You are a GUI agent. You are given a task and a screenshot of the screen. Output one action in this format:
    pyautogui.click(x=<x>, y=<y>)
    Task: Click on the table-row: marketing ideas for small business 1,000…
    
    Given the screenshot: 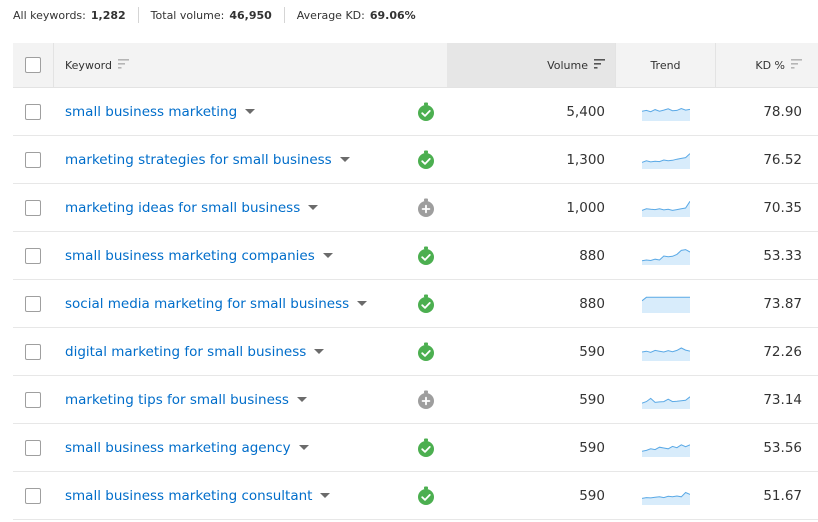 What is the action you would take?
    pyautogui.click(x=415, y=208)
    